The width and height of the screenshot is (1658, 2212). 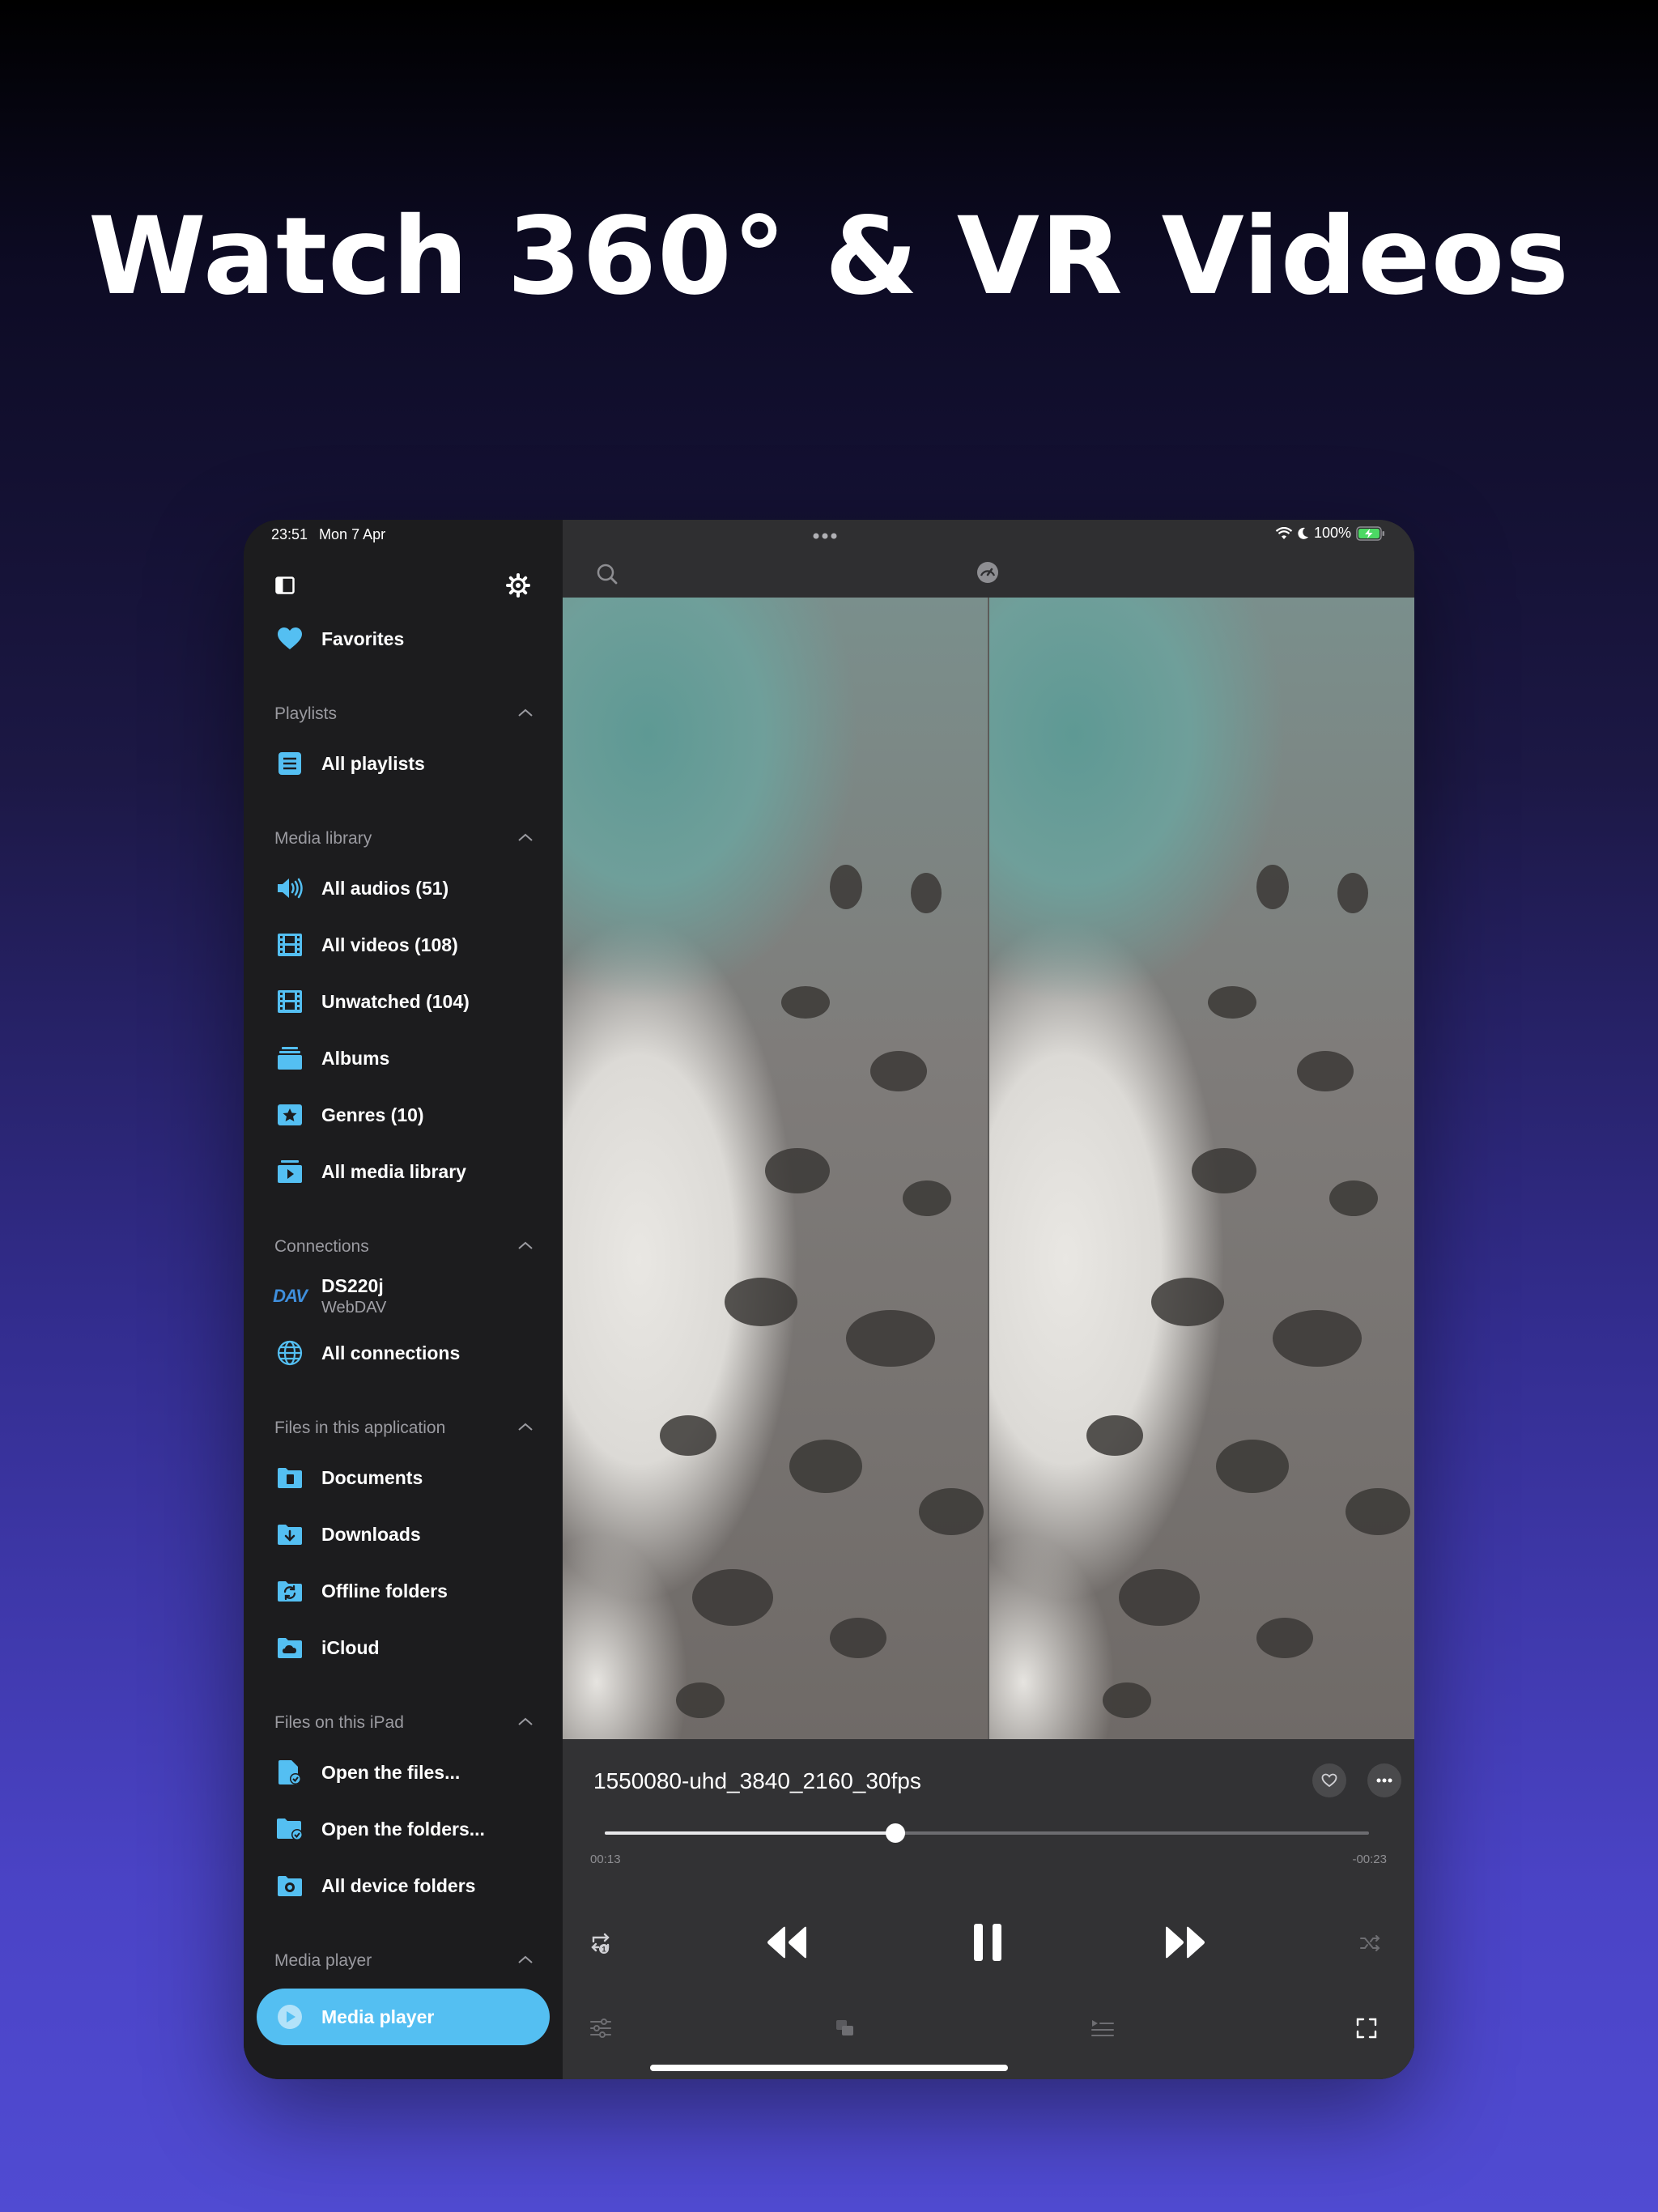 What do you see at coordinates (825, 536) in the screenshot?
I see `multitask-dots-icon` at bounding box center [825, 536].